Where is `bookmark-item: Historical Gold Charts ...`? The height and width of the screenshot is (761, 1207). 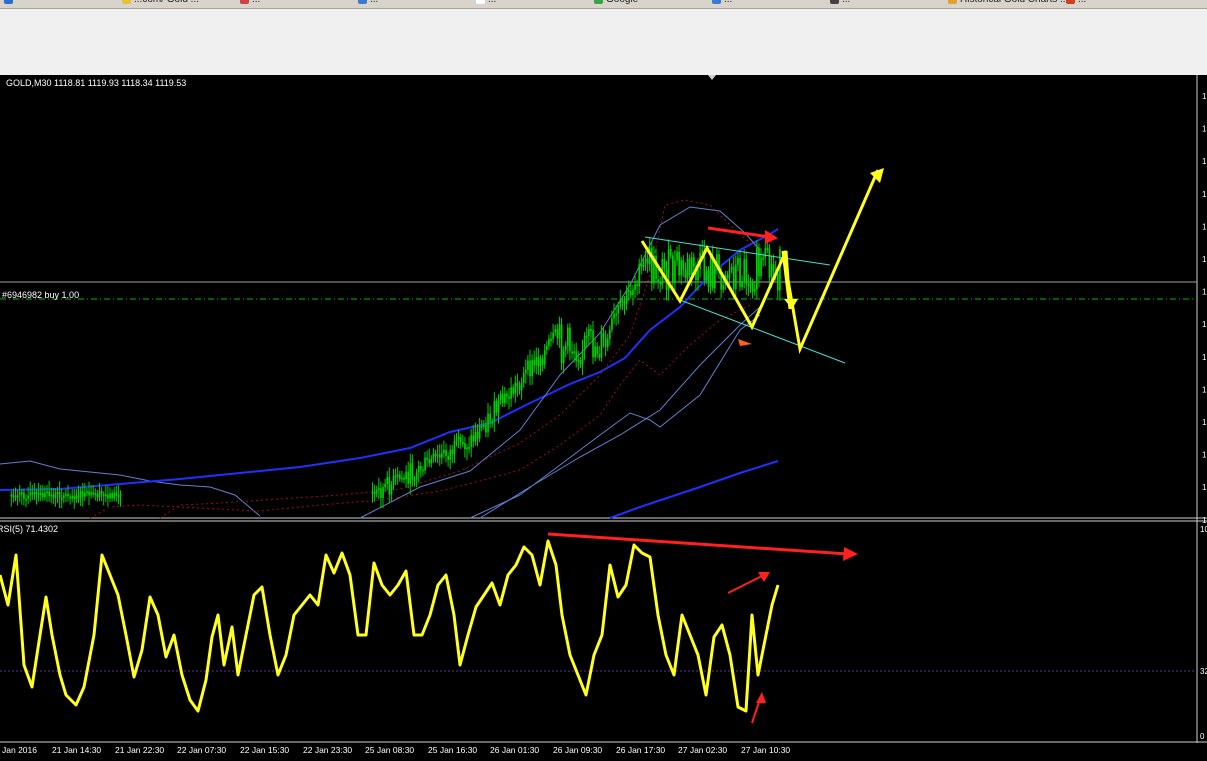
bookmark-item: Historical Gold Charts ... is located at coordinates (1008, 2).